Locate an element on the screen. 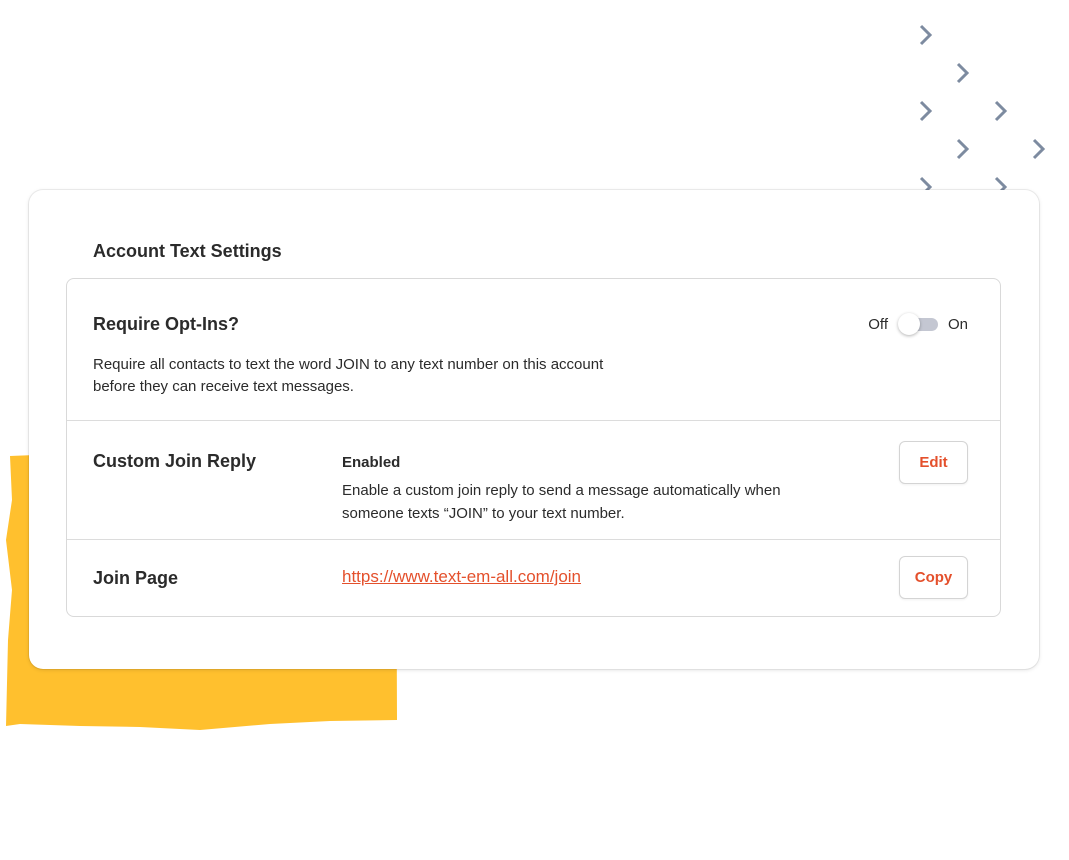 This screenshot has width=1069, height=860. toggle-off-label: Off is located at coordinates (878, 324).